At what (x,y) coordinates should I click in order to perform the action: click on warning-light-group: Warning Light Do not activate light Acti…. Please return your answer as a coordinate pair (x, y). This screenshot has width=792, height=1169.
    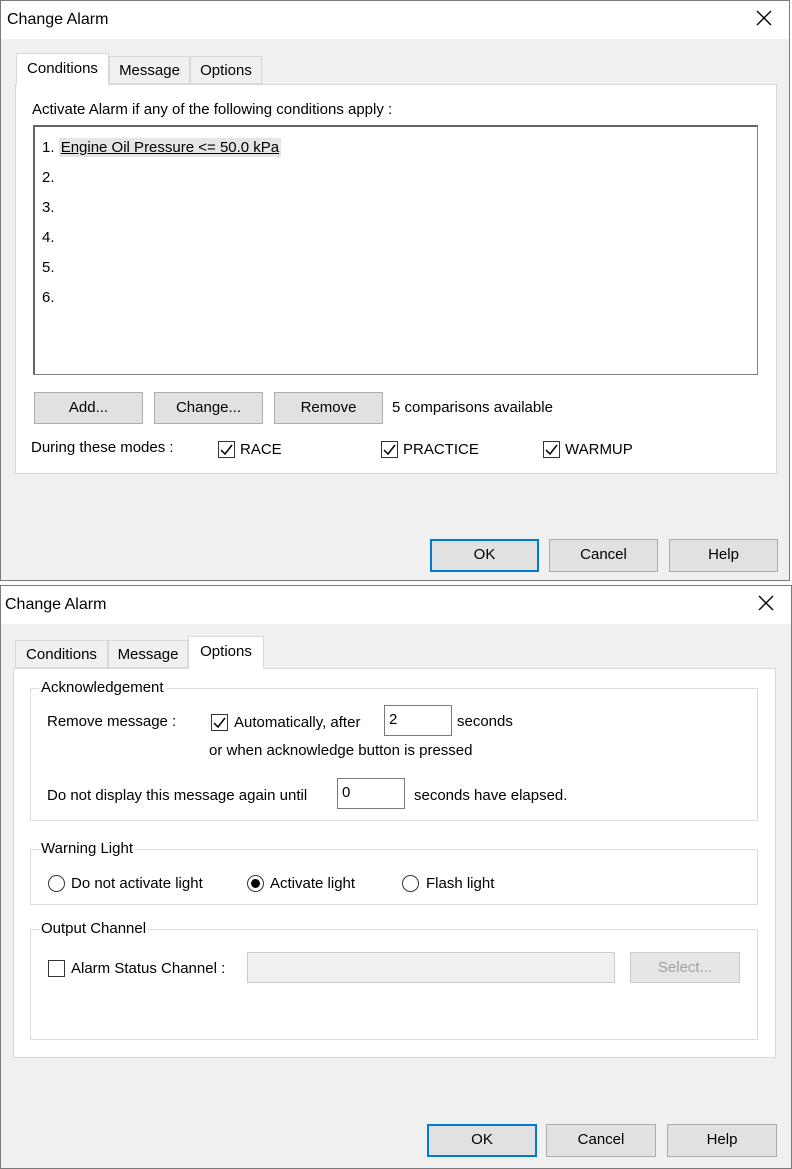
    Looking at the image, I should click on (394, 872).